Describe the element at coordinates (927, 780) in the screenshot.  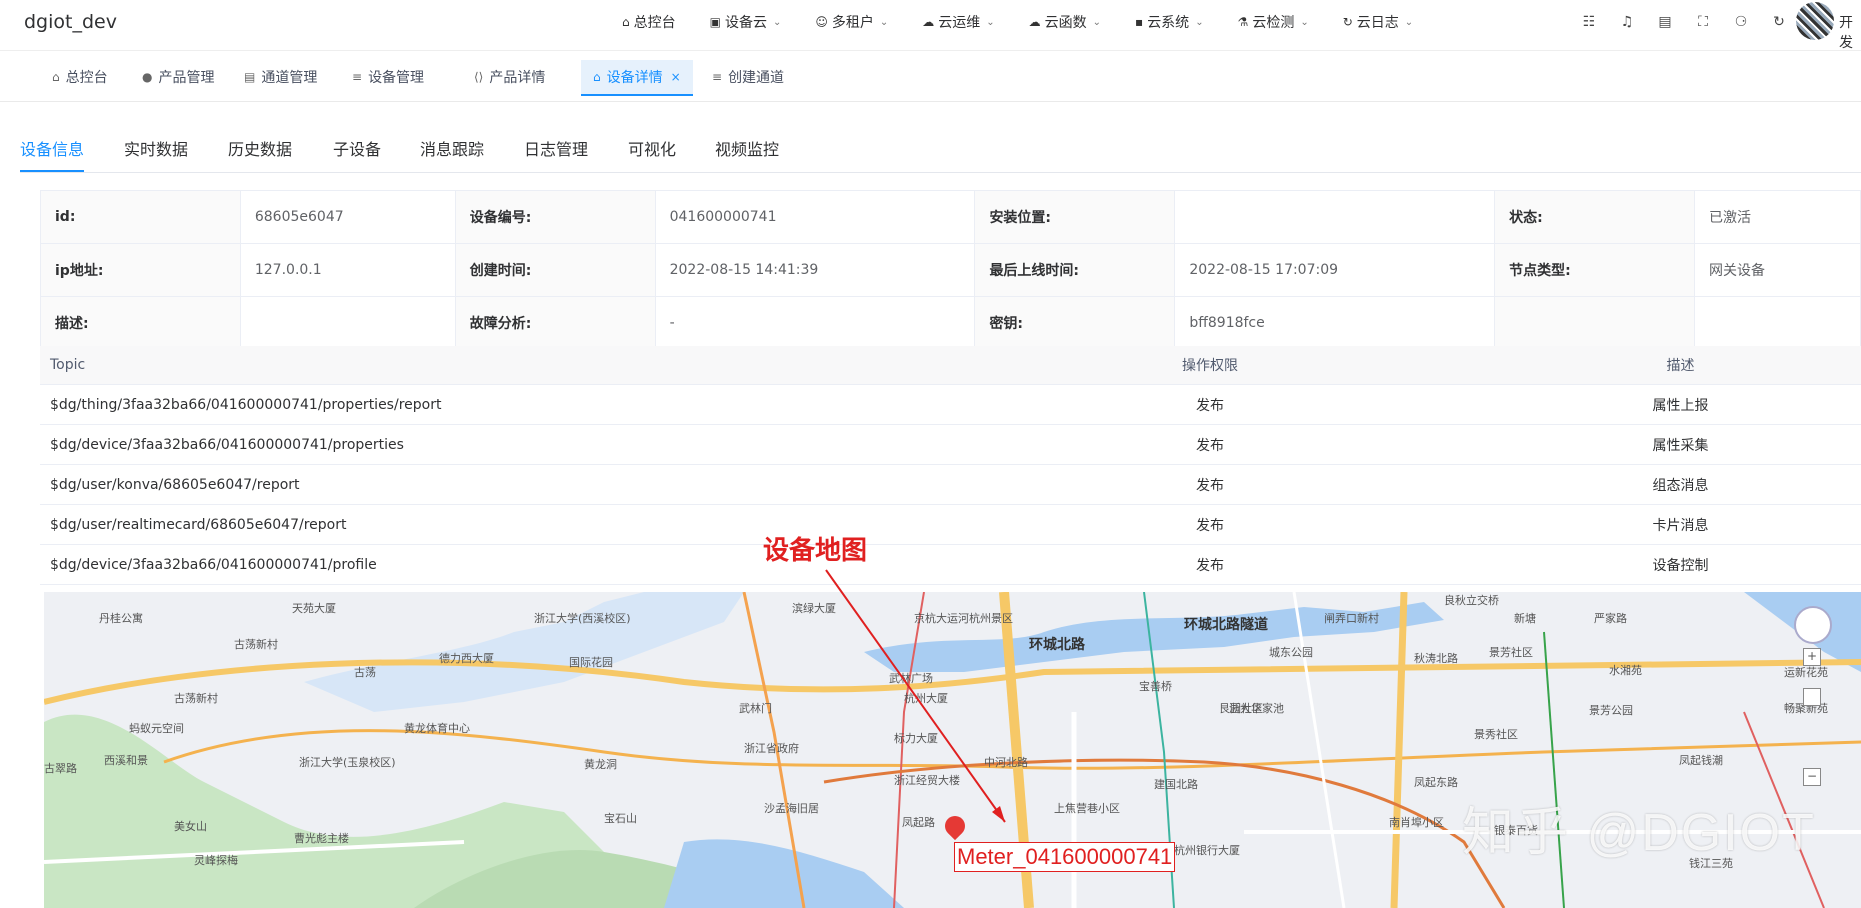
I see `map-place-label: 浙江经贸大楼` at that location.